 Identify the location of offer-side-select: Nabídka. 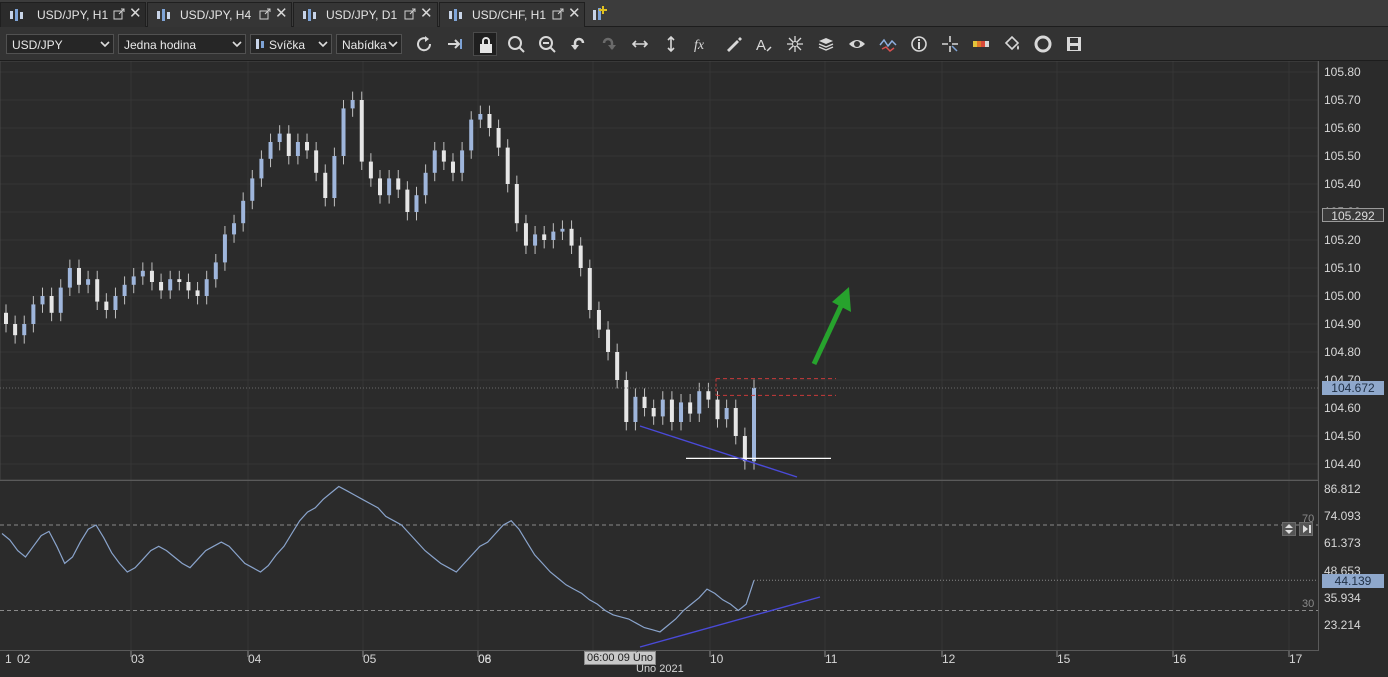
(369, 44).